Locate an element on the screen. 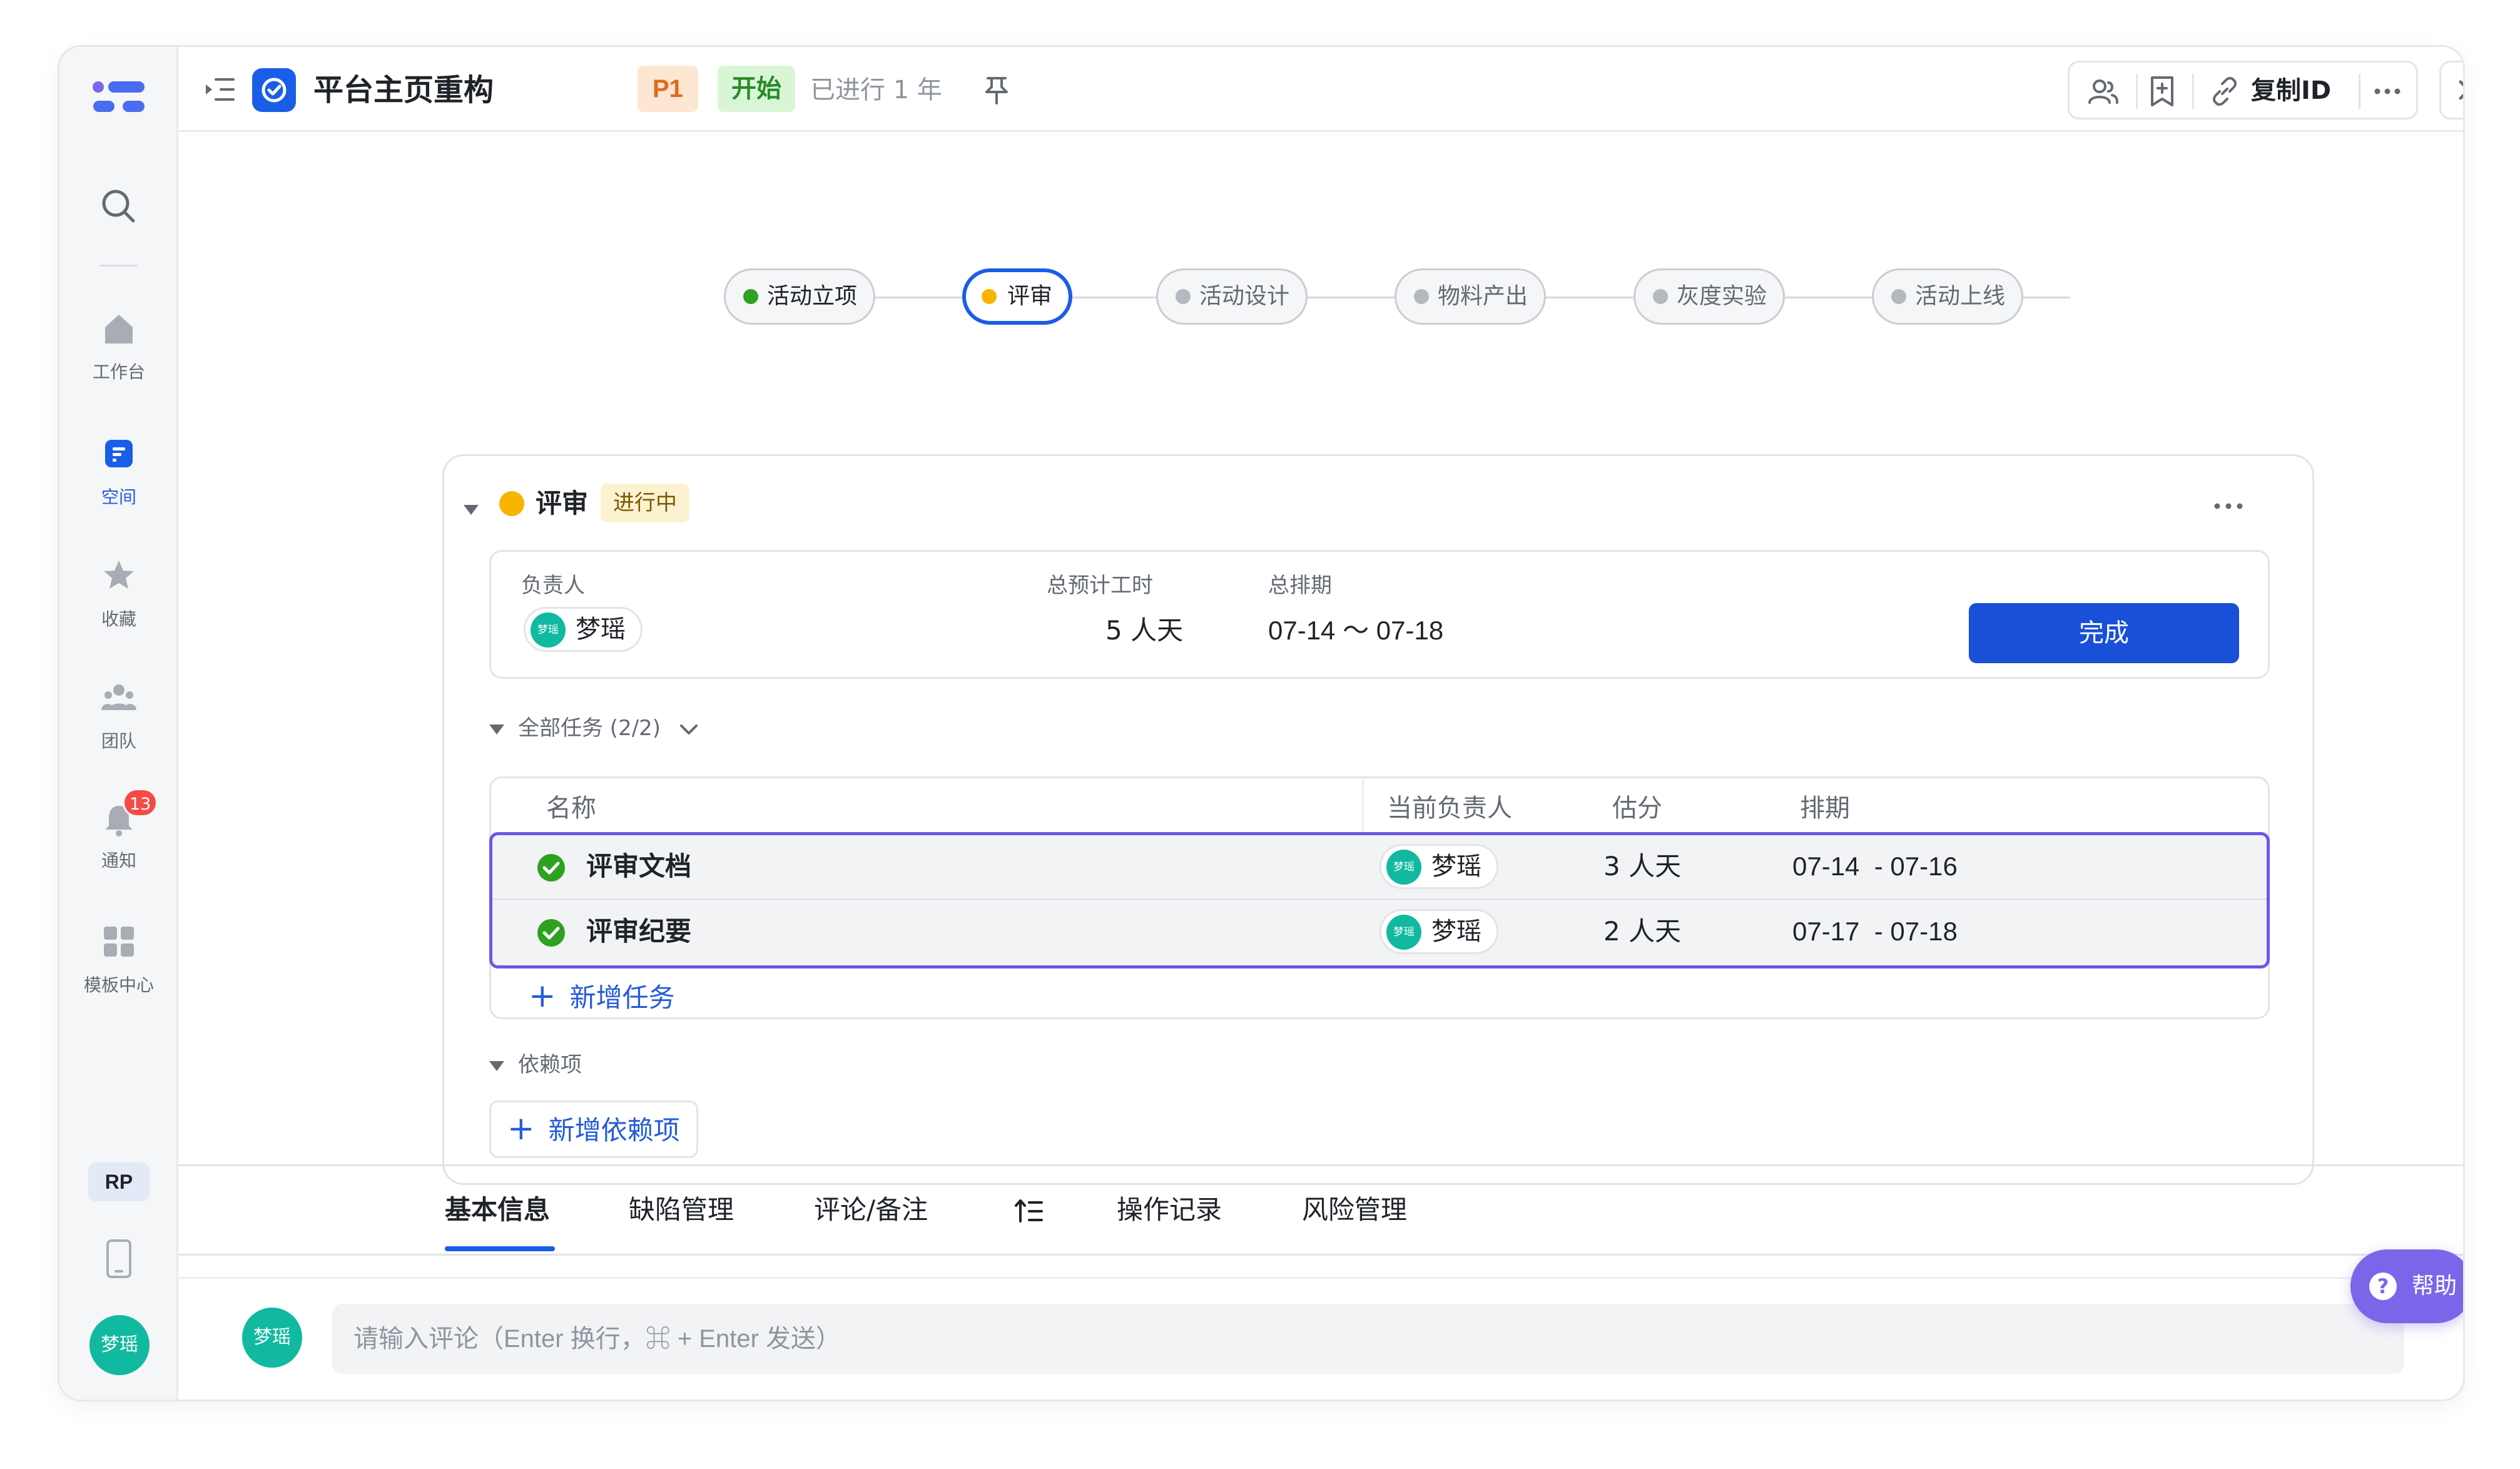 The height and width of the screenshot is (1469, 2520). collapse-caret-icon is located at coordinates (471, 509).